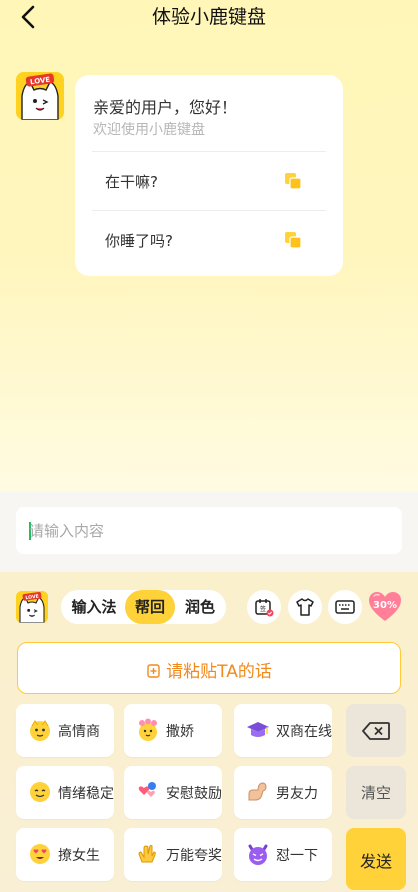 The image size is (418, 892). I want to click on svg-text: 签, so click(263, 609).